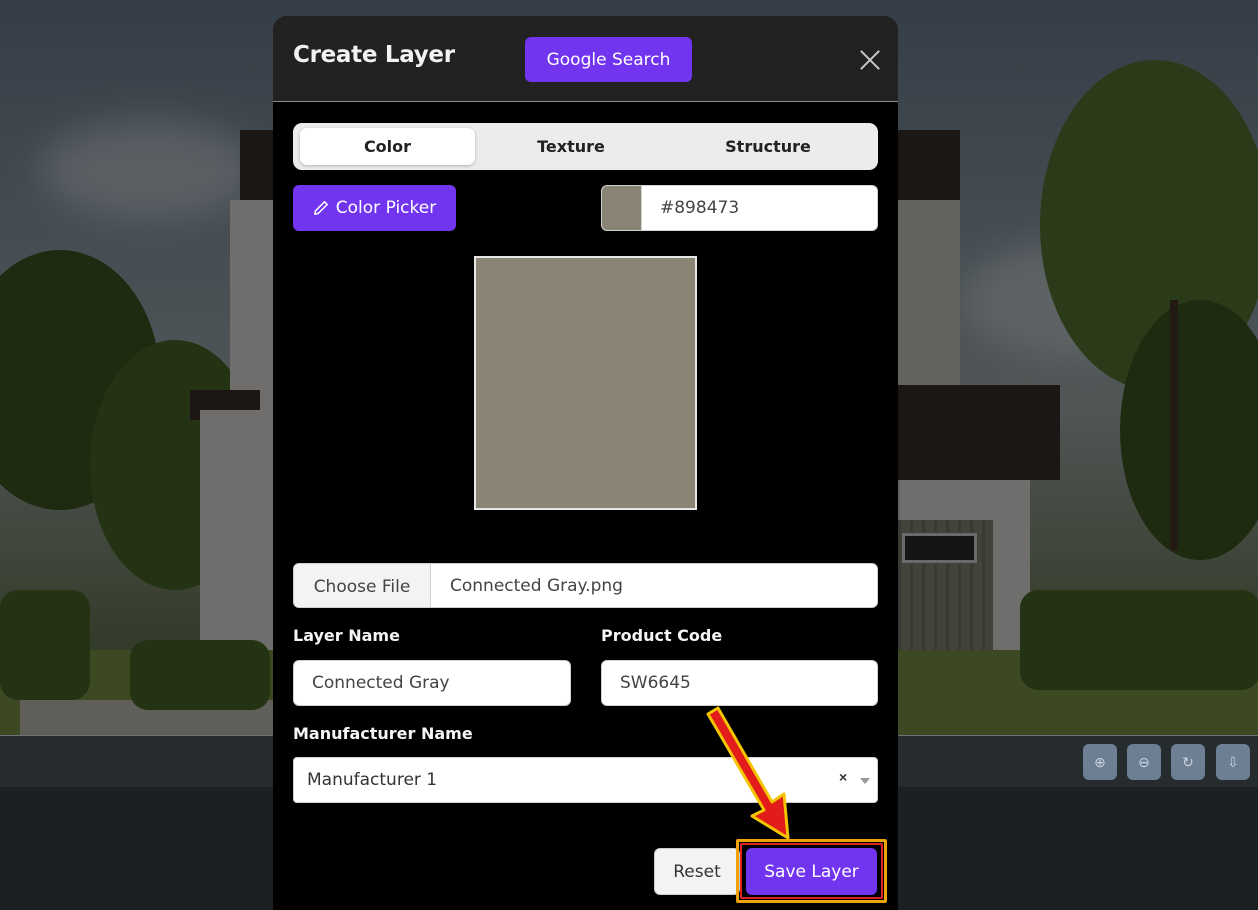 This screenshot has width=1258, height=910. I want to click on hex-color-field, so click(739, 208).